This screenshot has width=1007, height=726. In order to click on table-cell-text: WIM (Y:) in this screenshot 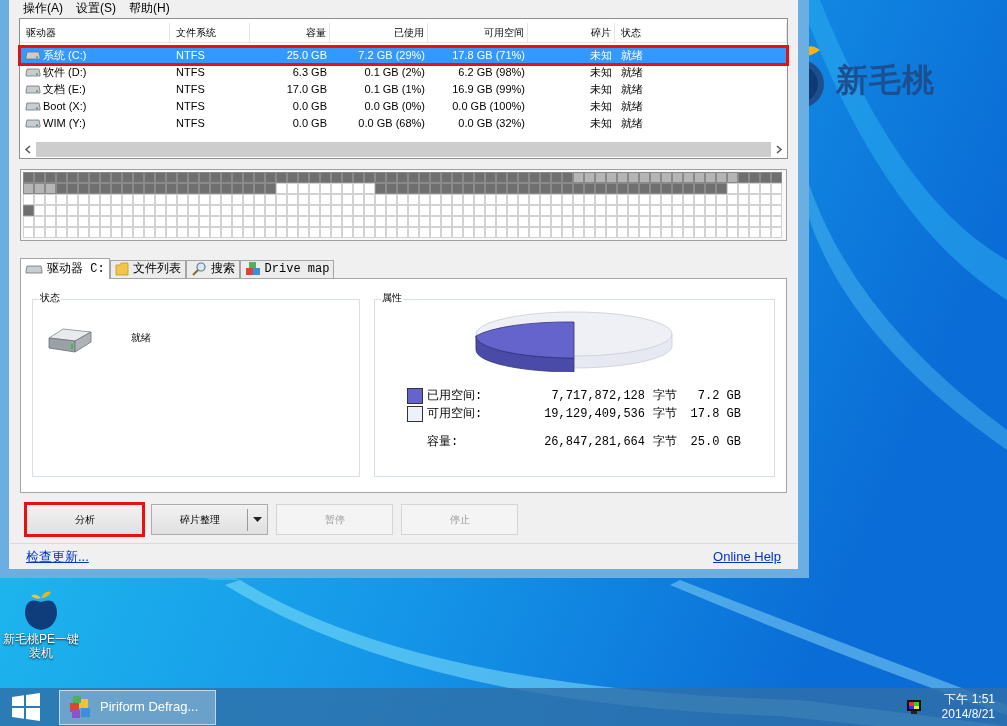, I will do `click(64, 124)`.